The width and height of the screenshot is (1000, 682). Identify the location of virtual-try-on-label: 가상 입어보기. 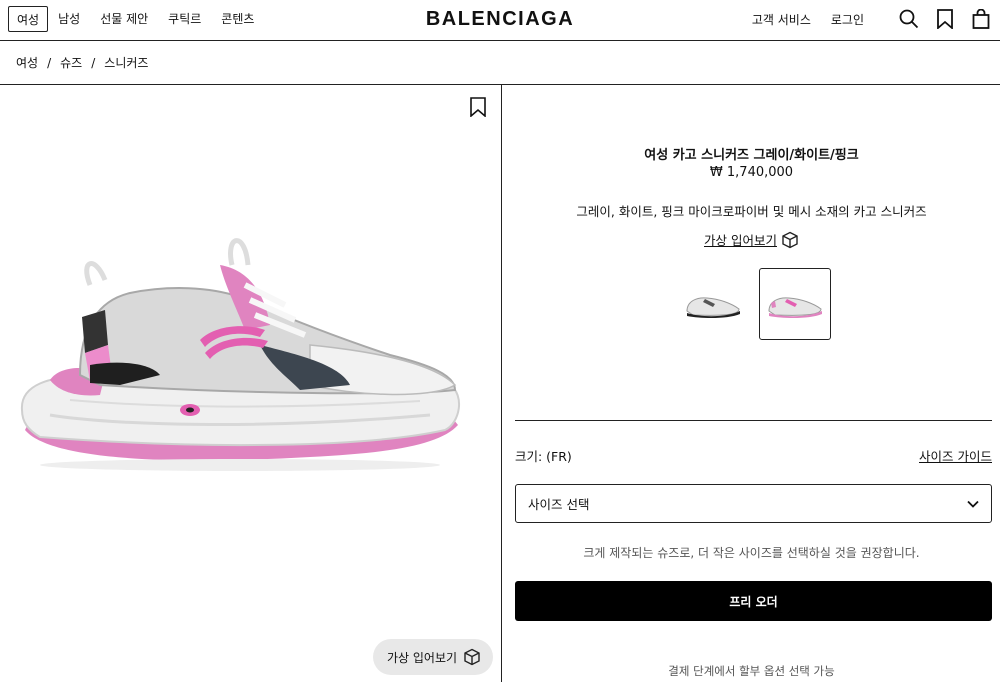
(422, 657).